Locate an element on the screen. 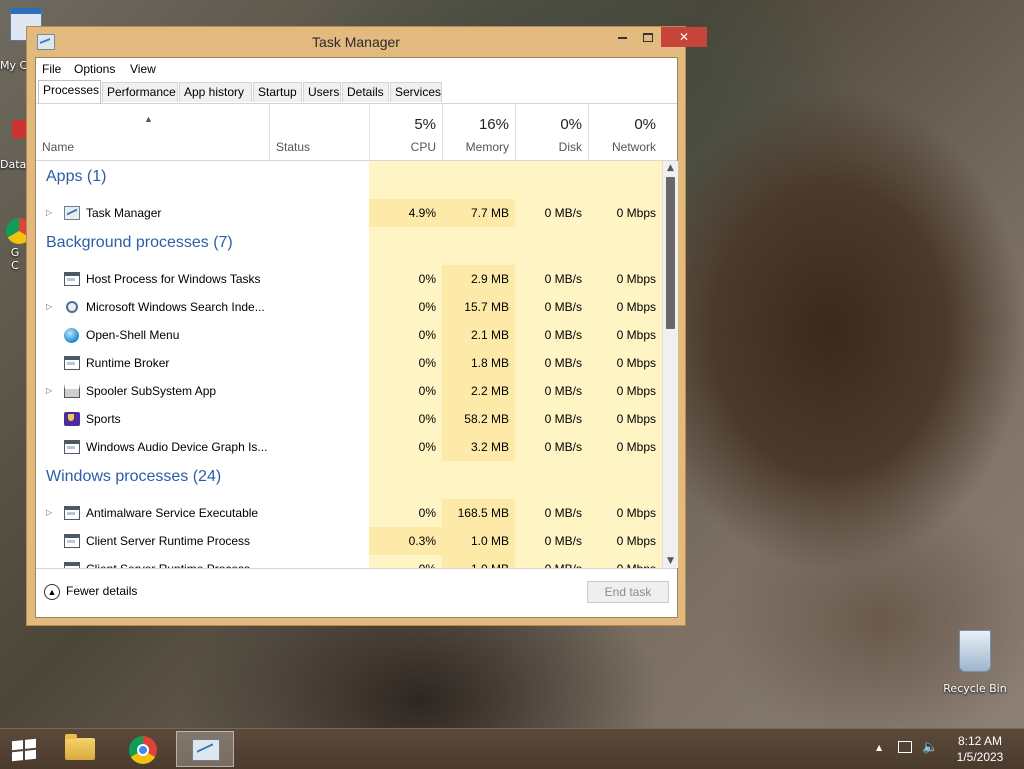  menu-options: Options is located at coordinates (94, 69).